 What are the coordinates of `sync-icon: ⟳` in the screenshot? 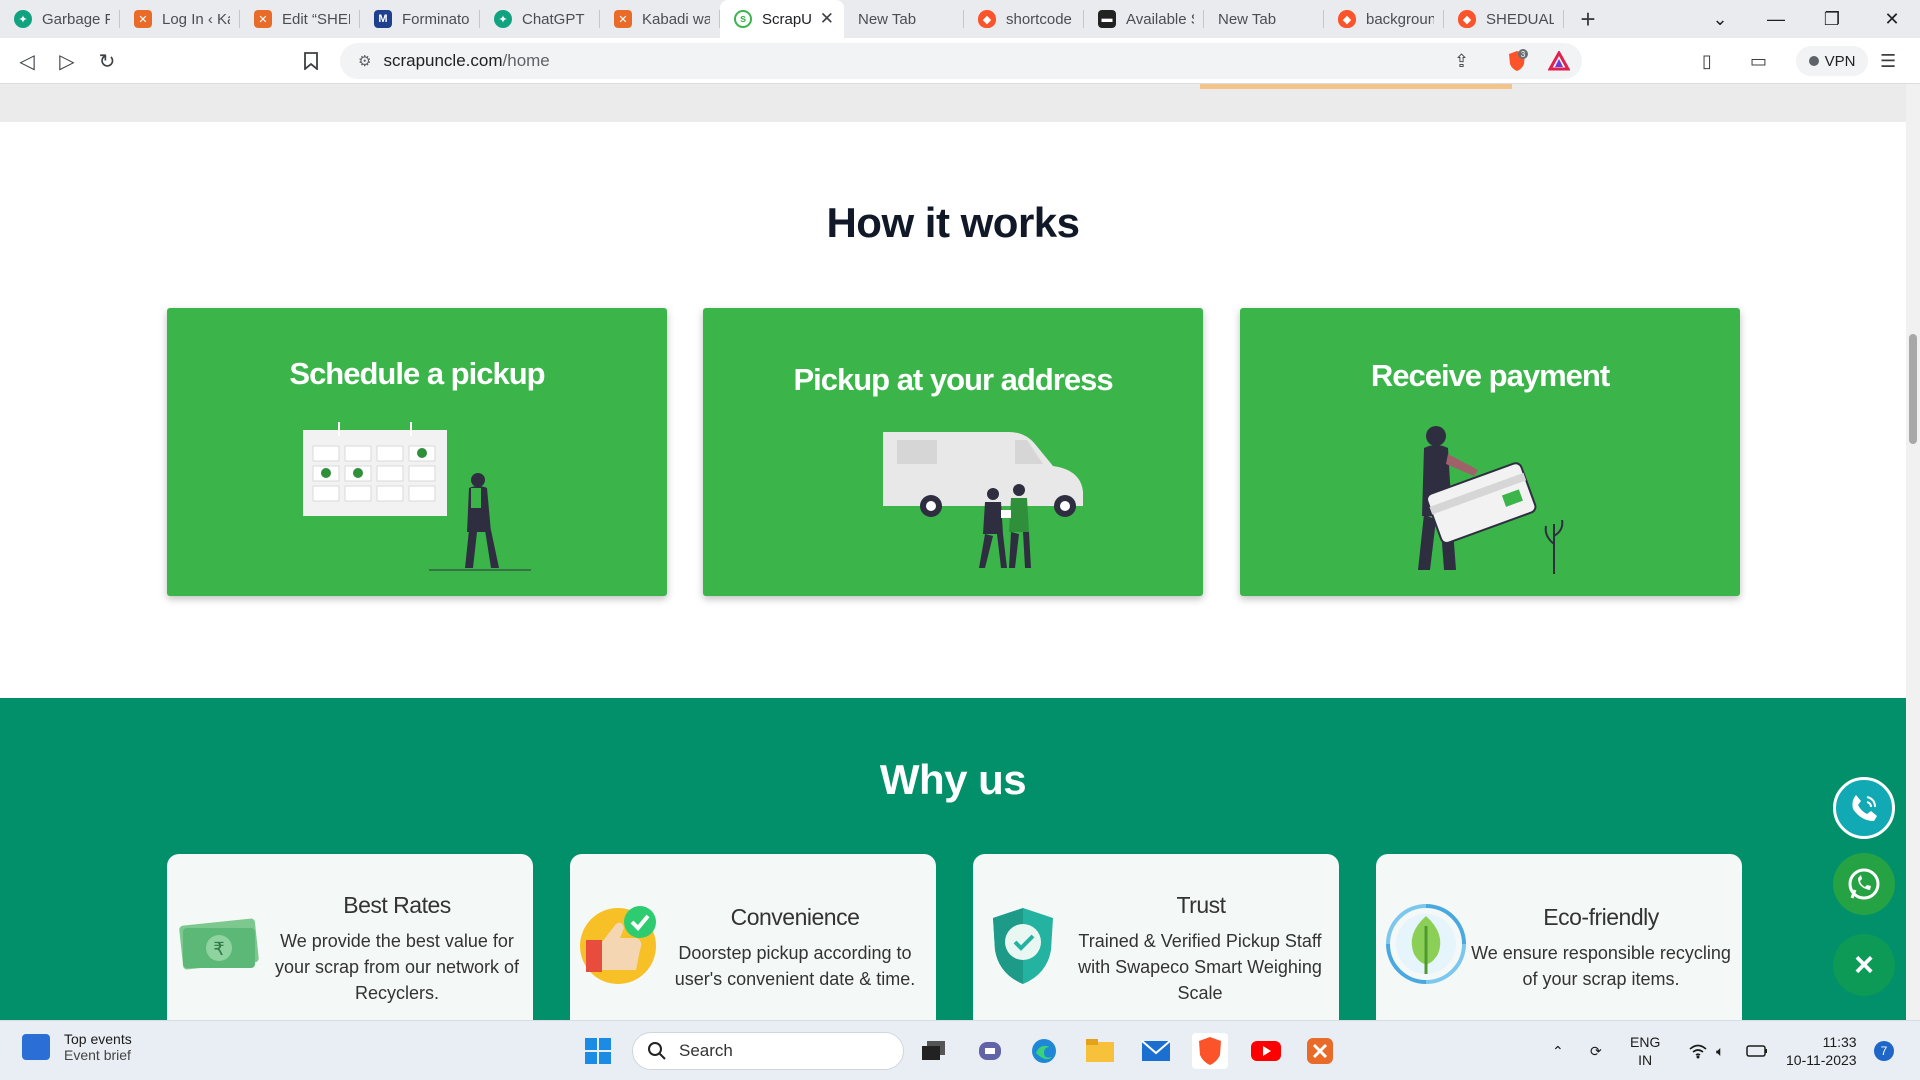 It's located at (1596, 1050).